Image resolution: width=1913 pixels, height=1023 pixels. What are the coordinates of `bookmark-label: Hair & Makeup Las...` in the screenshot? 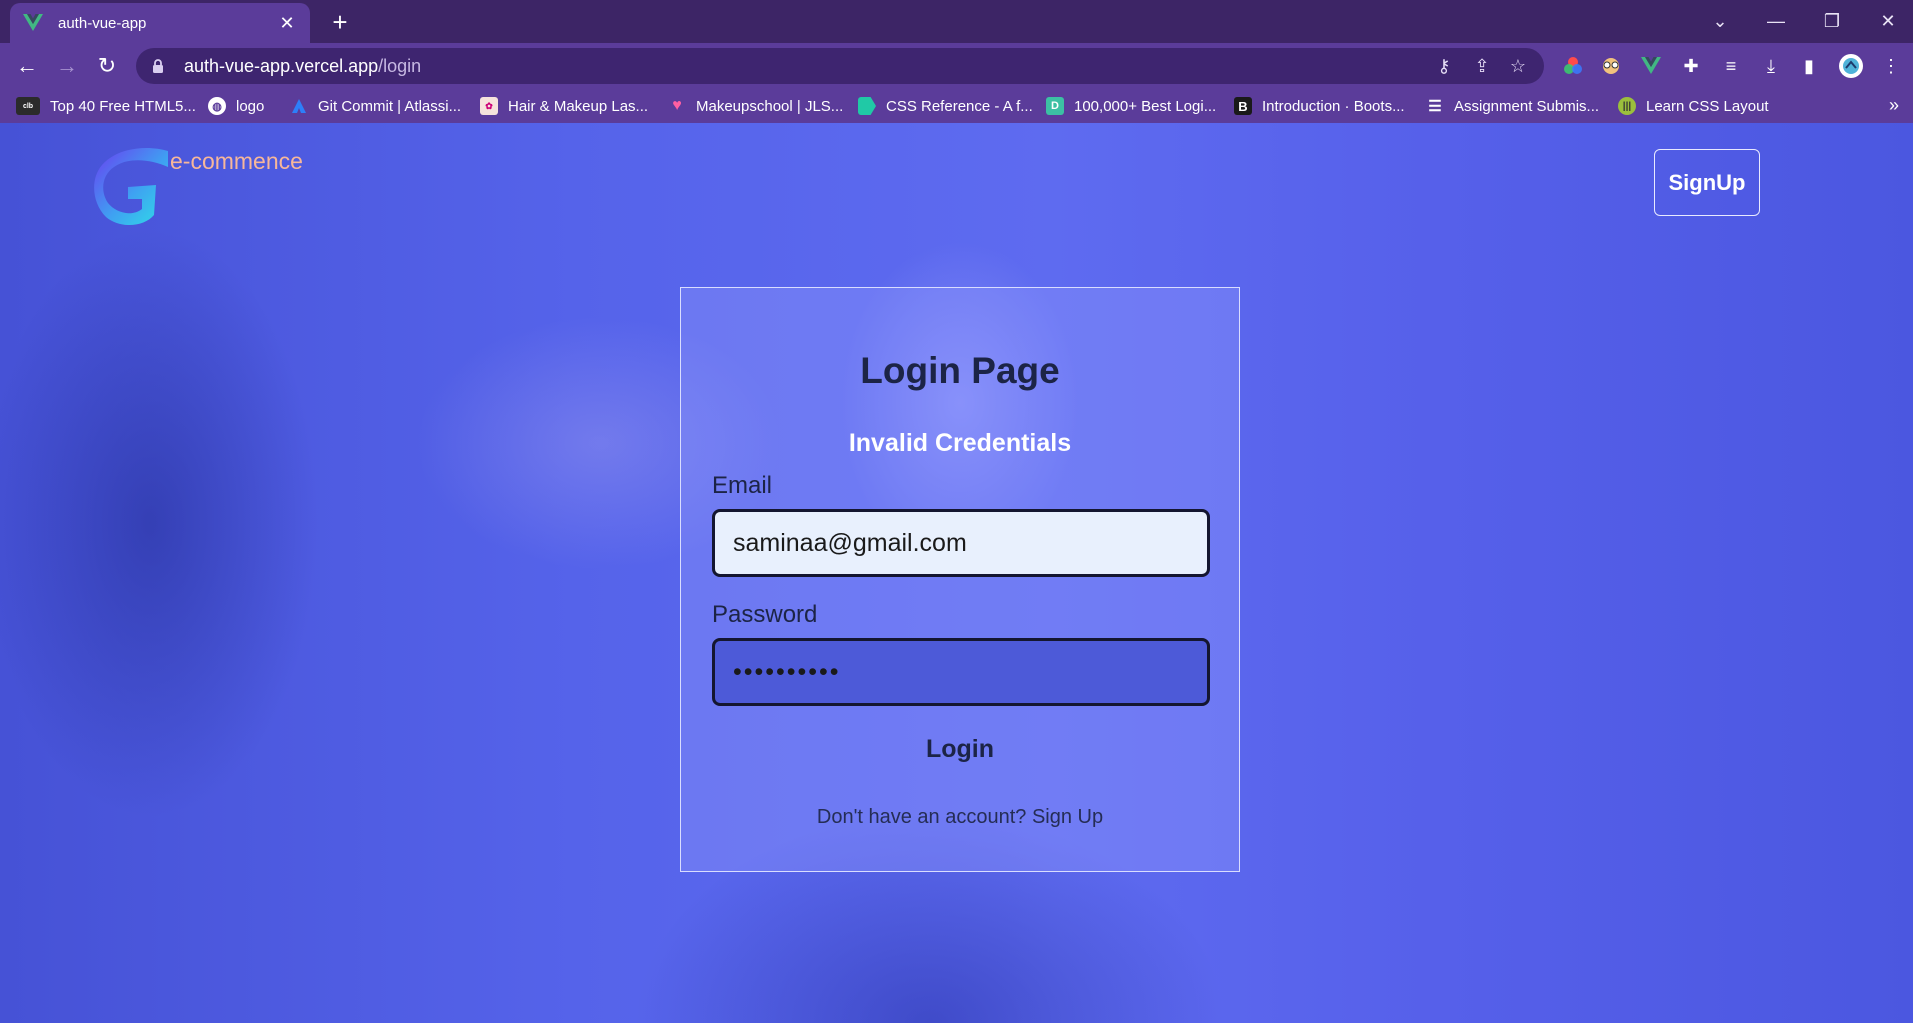 It's located at (578, 106).